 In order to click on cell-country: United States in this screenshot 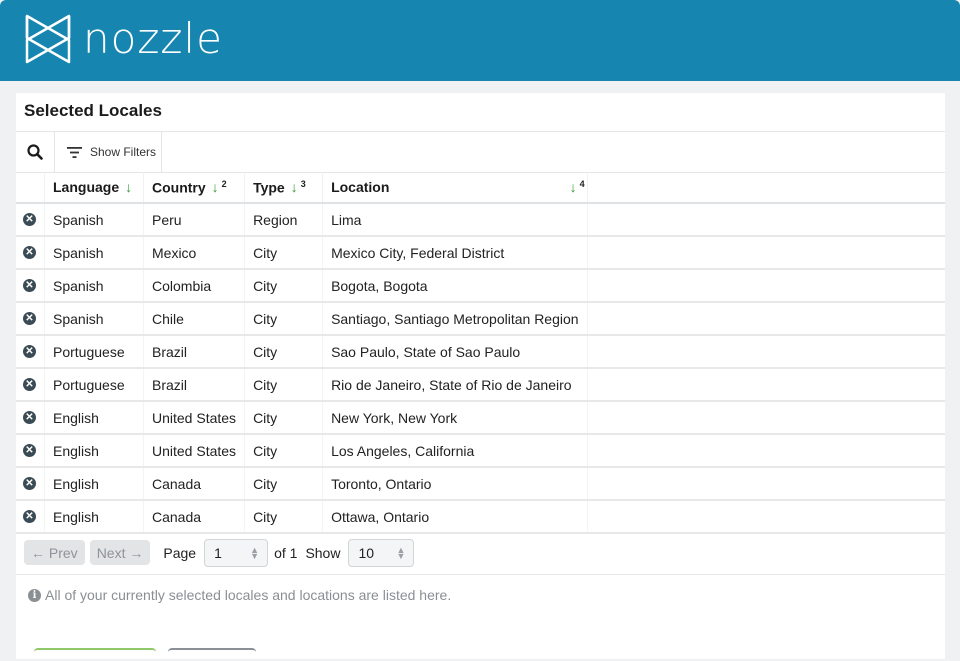, I will do `click(194, 418)`.